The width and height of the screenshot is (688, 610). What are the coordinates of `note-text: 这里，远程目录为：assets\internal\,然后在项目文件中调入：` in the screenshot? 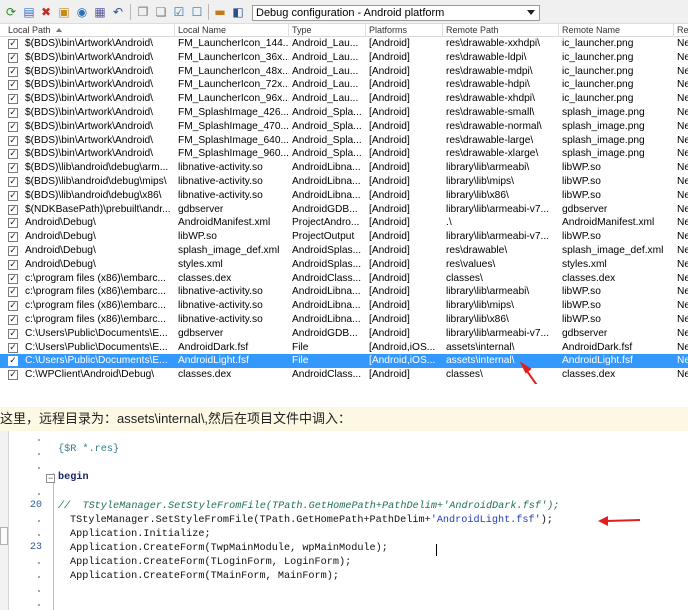 It's located at (176, 418).